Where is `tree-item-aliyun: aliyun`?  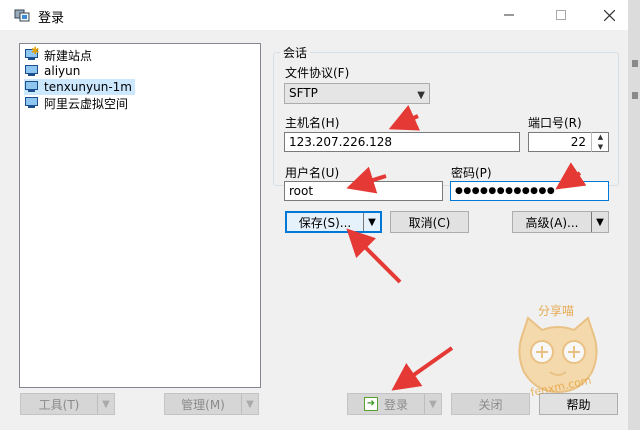 tree-item-aliyun: aliyun is located at coordinates (53, 71).